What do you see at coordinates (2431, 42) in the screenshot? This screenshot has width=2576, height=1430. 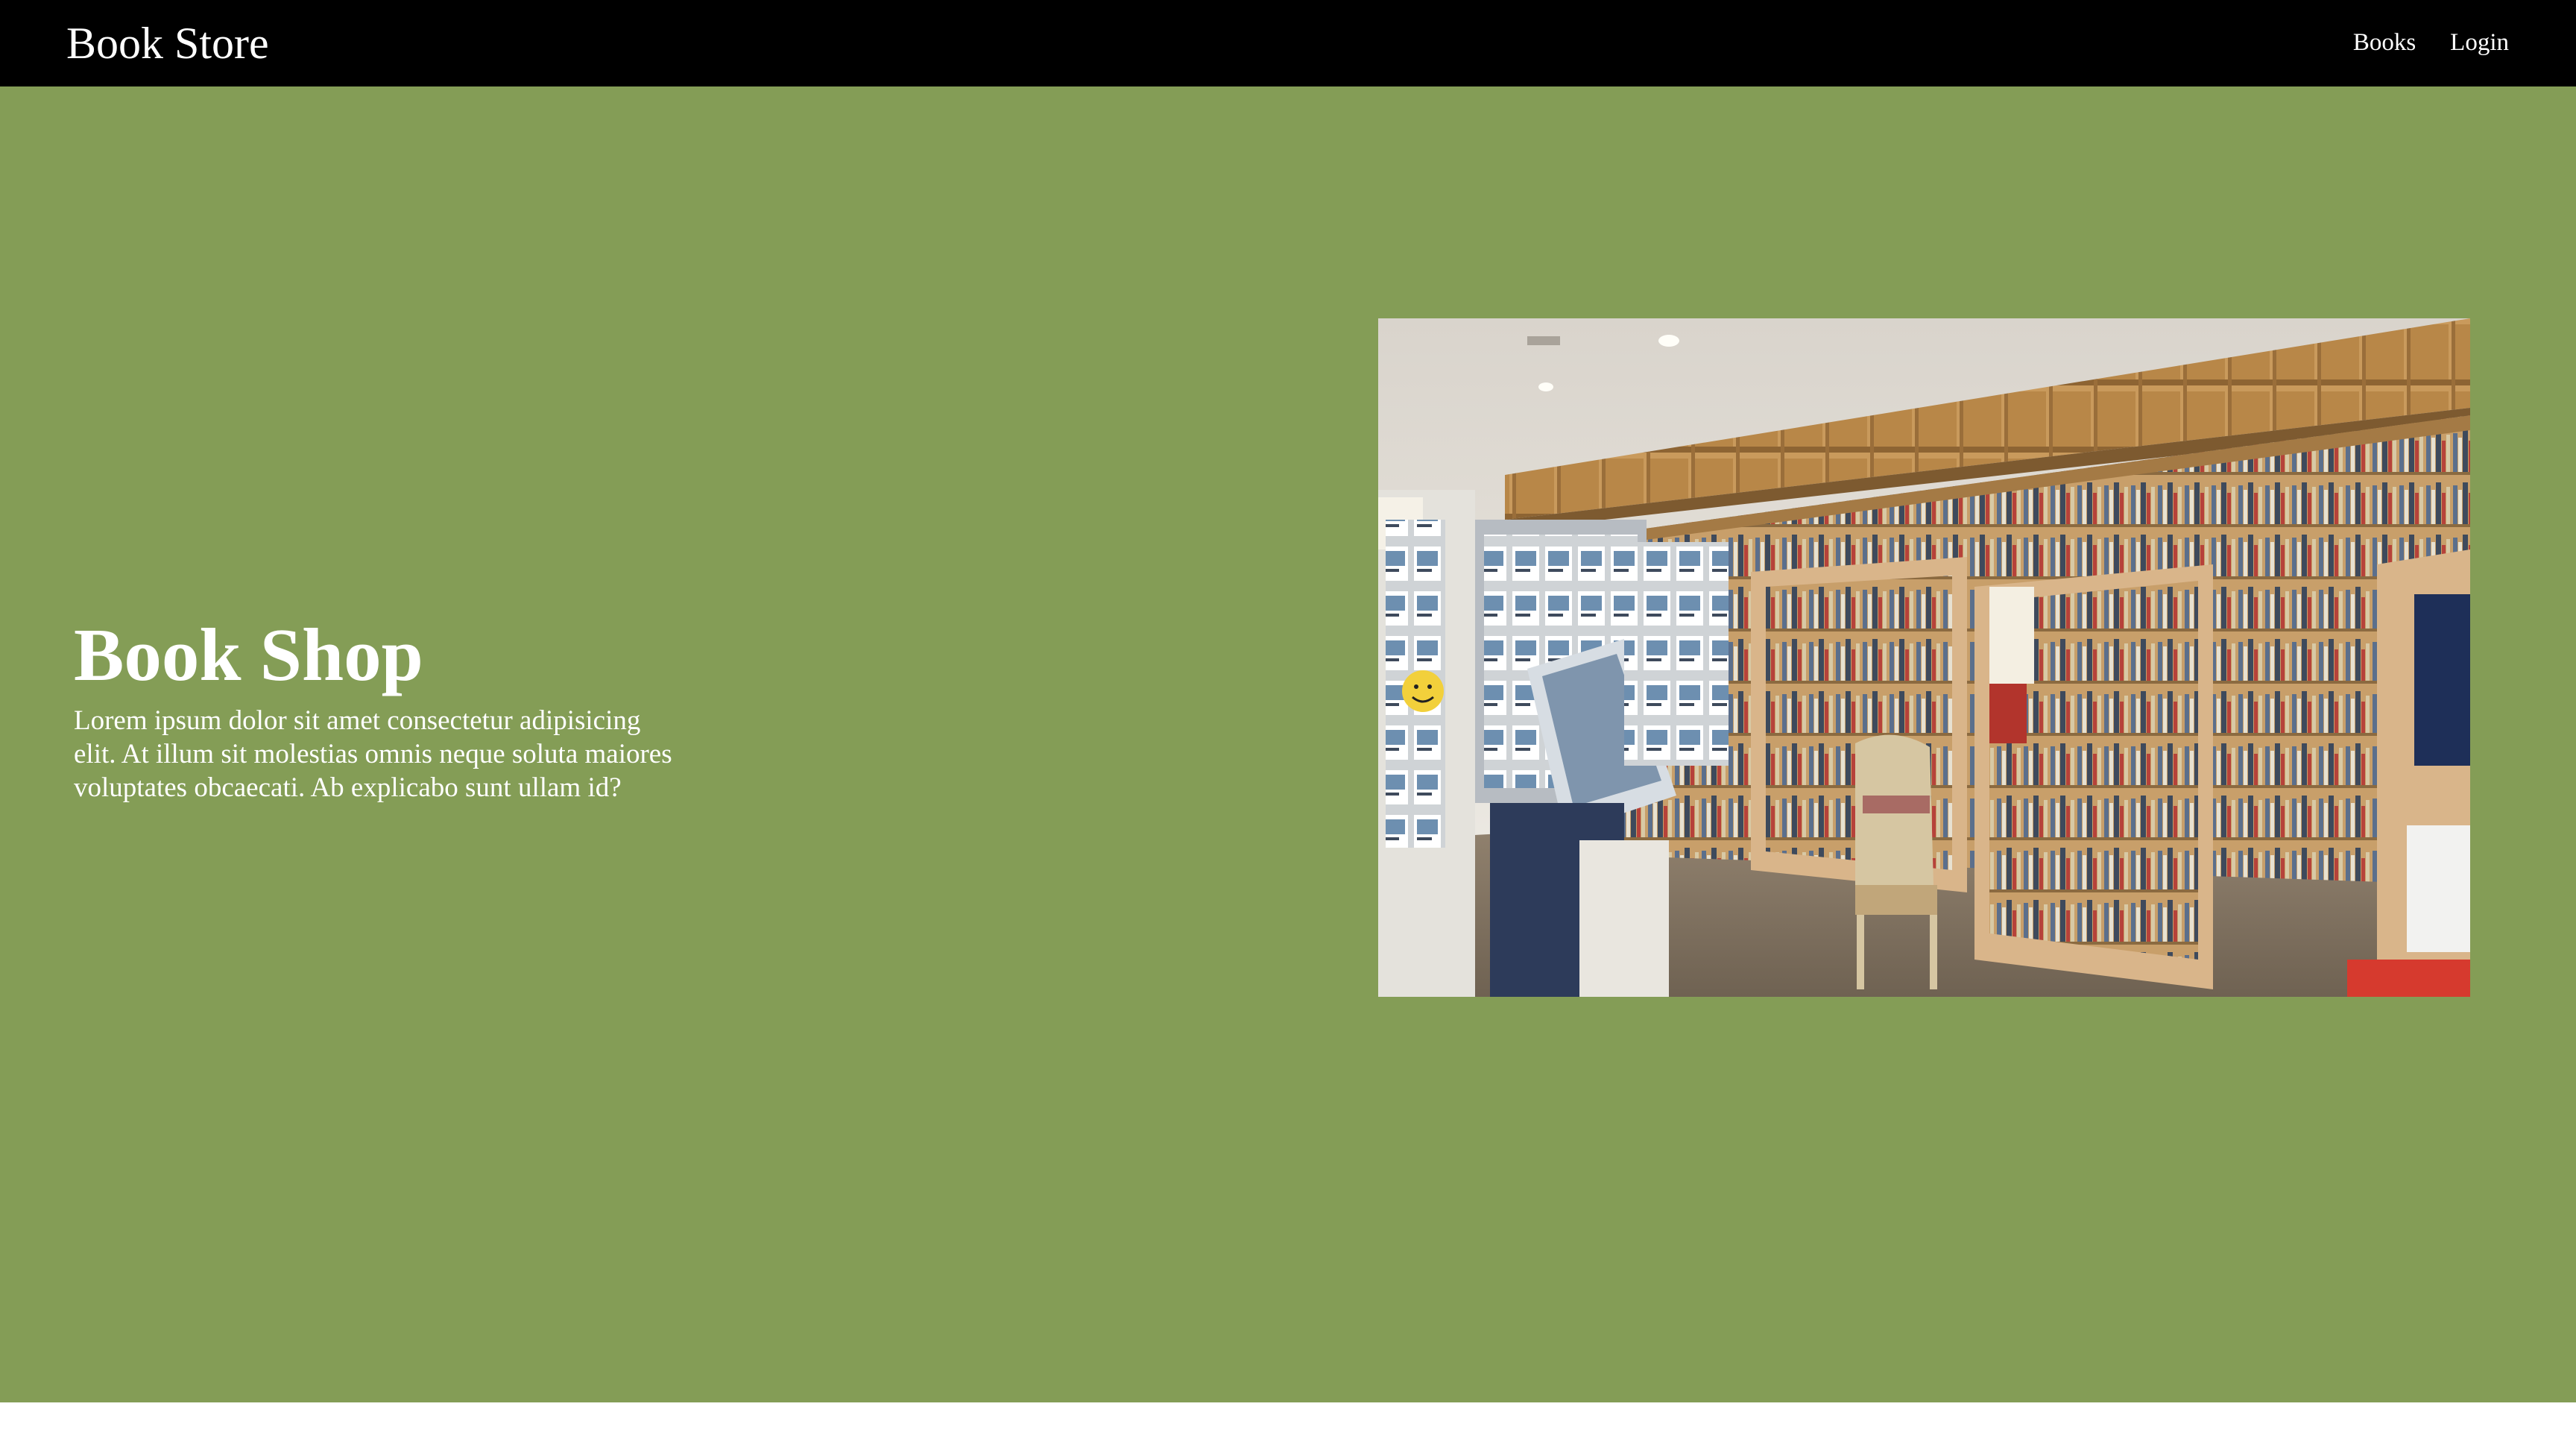 I see `nav-links: Books Login` at bounding box center [2431, 42].